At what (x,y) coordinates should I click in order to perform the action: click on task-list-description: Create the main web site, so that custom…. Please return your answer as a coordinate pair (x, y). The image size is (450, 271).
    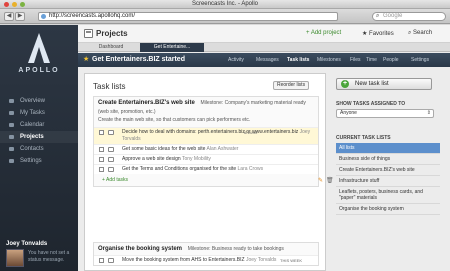
    Looking at the image, I should click on (174, 120).